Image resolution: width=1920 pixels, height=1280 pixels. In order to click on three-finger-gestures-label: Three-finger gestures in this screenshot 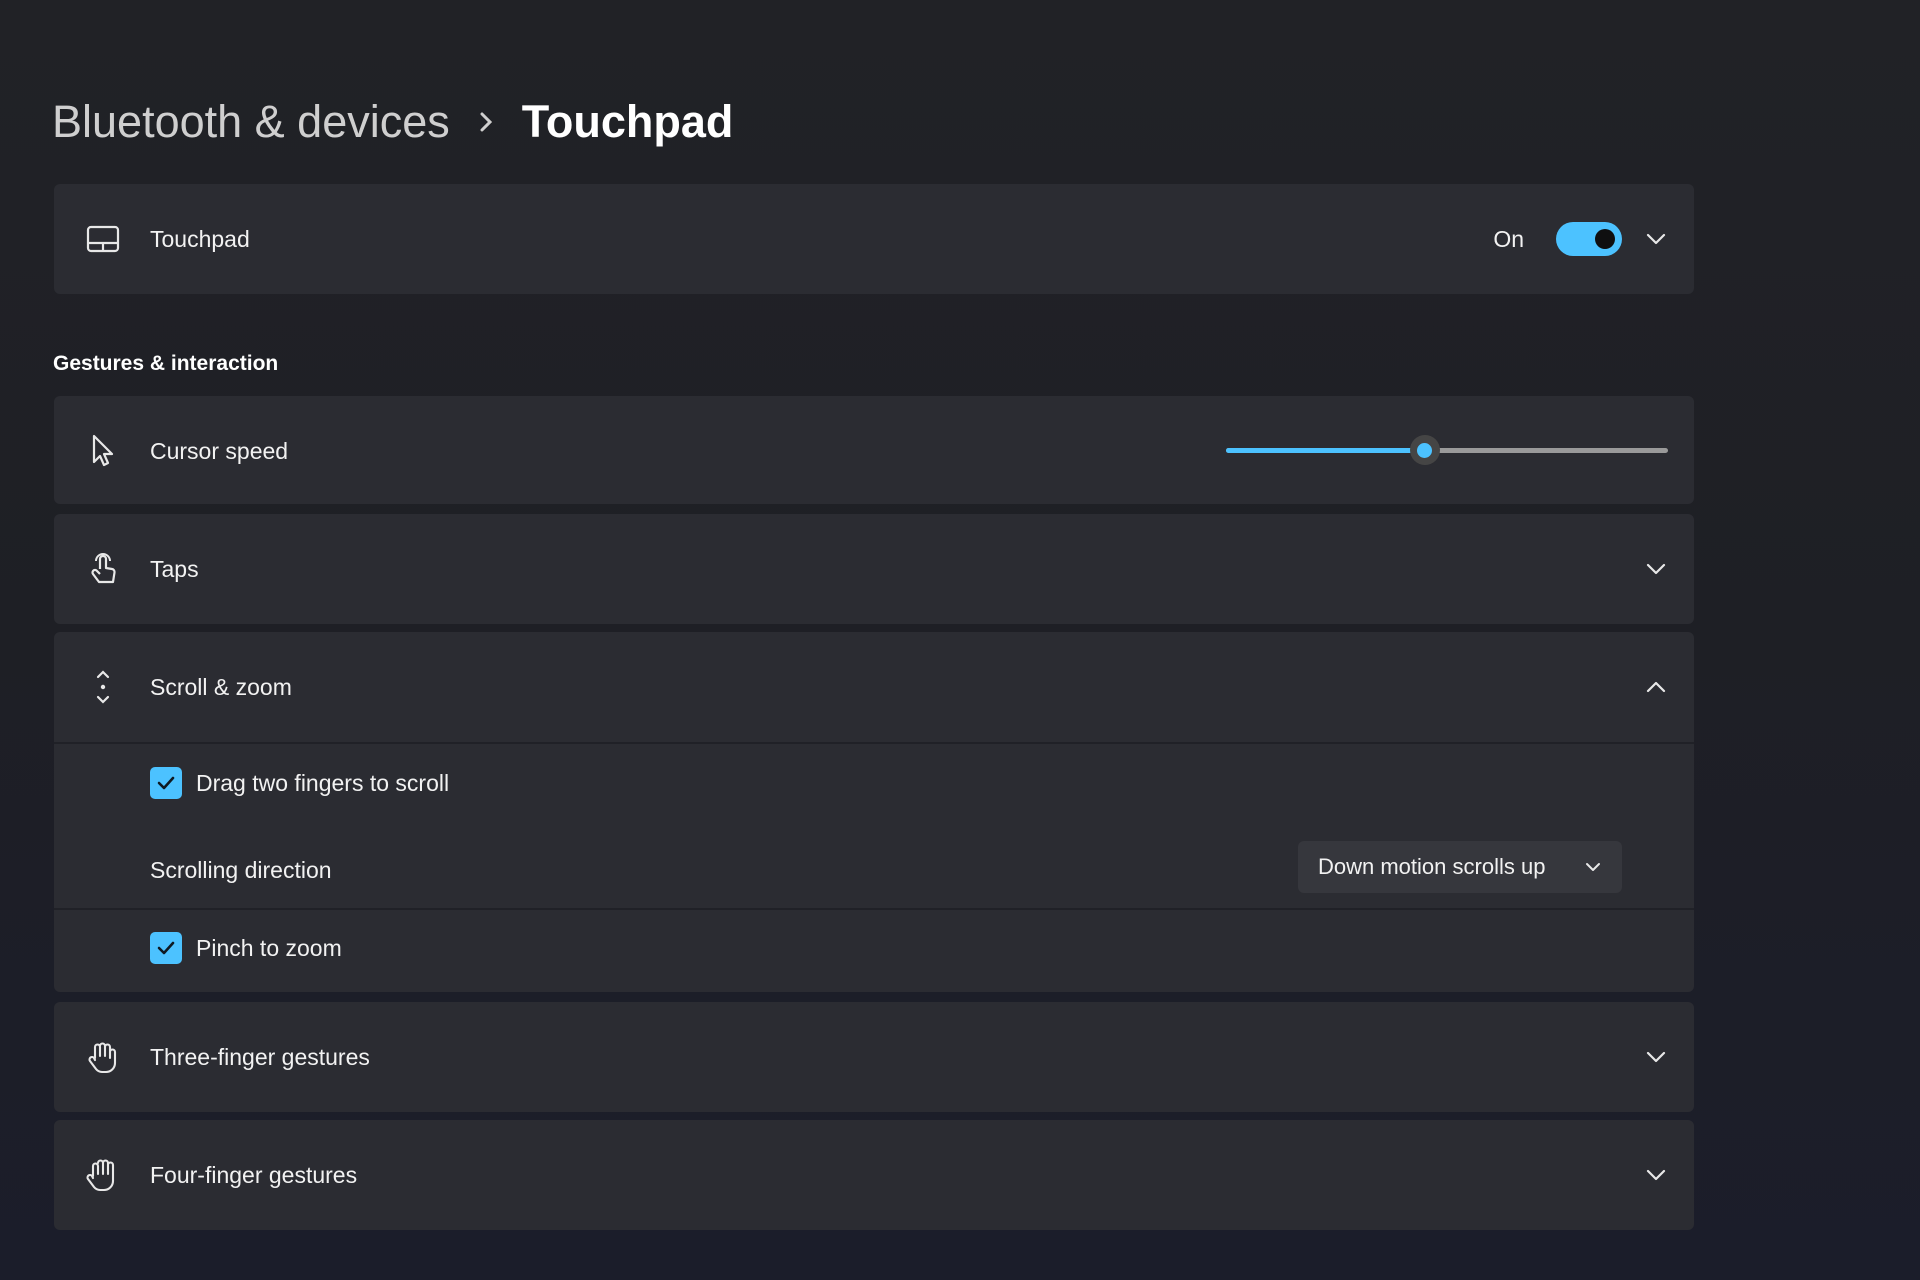, I will do `click(260, 1057)`.